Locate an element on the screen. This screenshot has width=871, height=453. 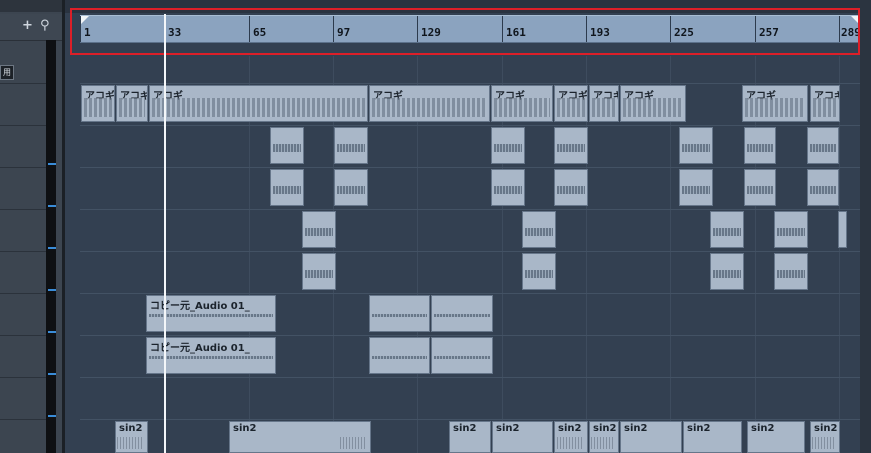
track-mini-tag: 用 is located at coordinates (7, 72).